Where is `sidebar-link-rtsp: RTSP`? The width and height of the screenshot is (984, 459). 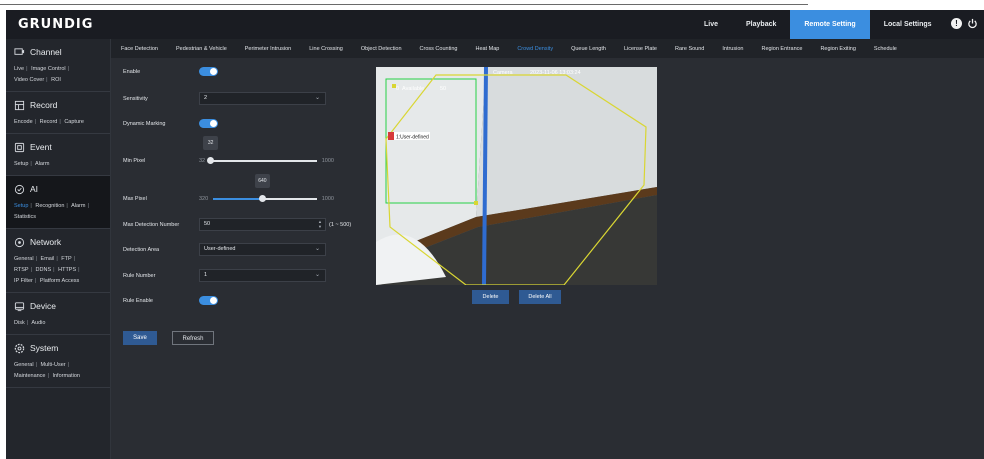
sidebar-link-rtsp: RTSP is located at coordinates (21, 270).